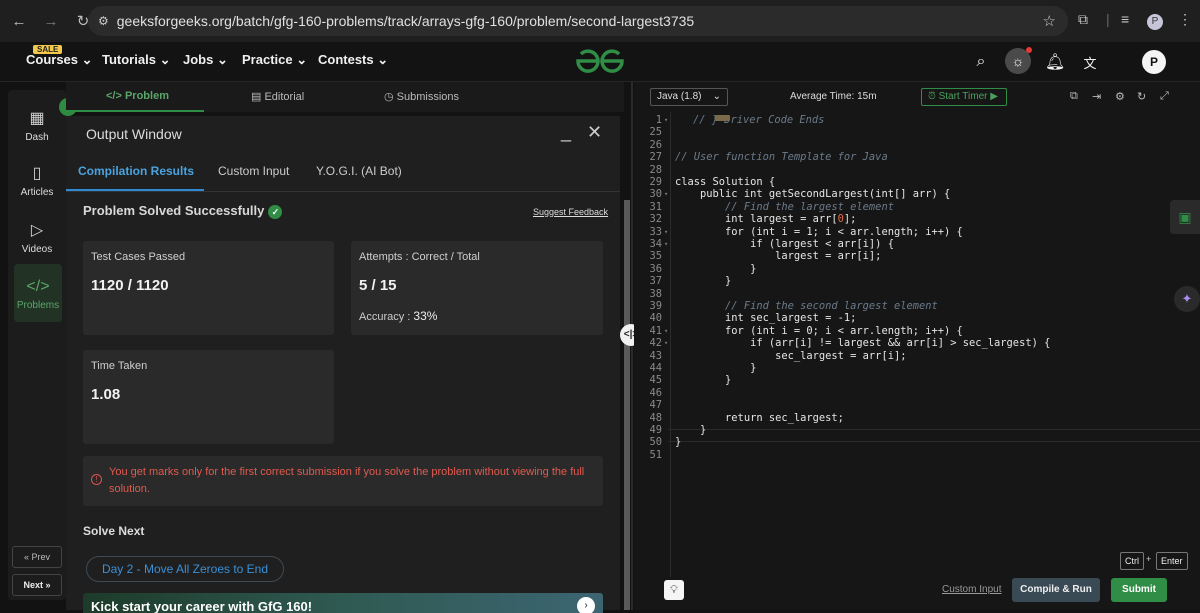 Image resolution: width=1200 pixels, height=613 pixels. I want to click on nav-jobs: Jobs ⌄, so click(205, 60).